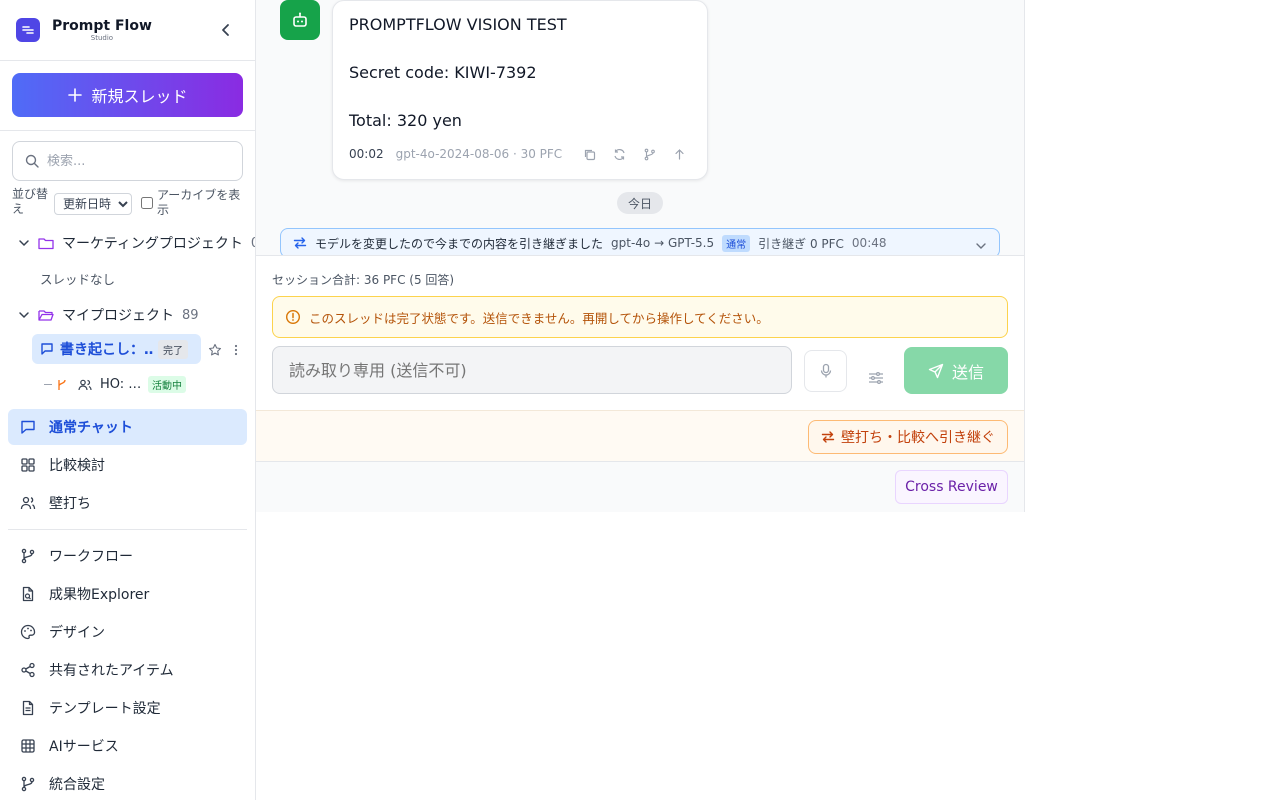  Describe the element at coordinates (951, 487) in the screenshot. I see `cross-review-button: Cross Review` at that location.